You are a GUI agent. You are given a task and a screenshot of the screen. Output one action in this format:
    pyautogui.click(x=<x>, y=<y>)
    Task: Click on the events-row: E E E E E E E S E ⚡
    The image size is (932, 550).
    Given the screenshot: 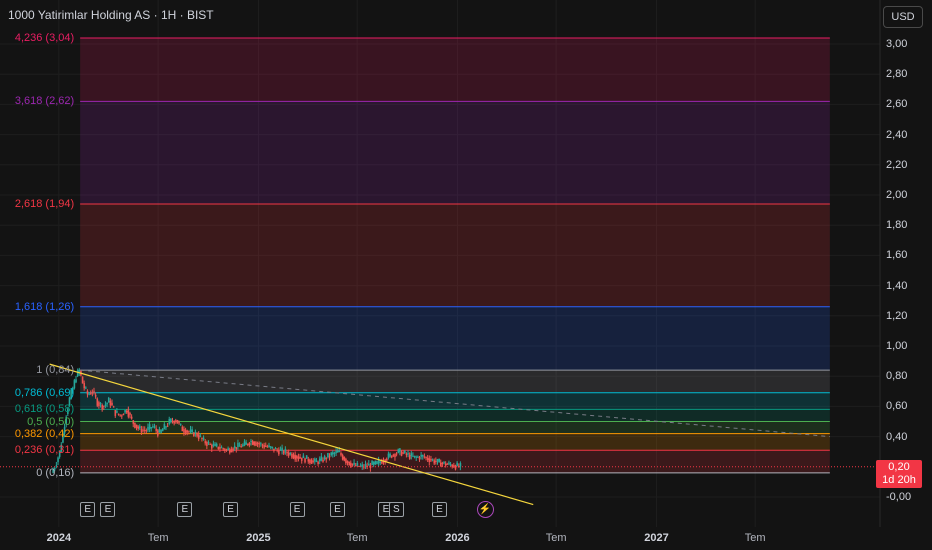 What is the action you would take?
    pyautogui.click(x=440, y=511)
    